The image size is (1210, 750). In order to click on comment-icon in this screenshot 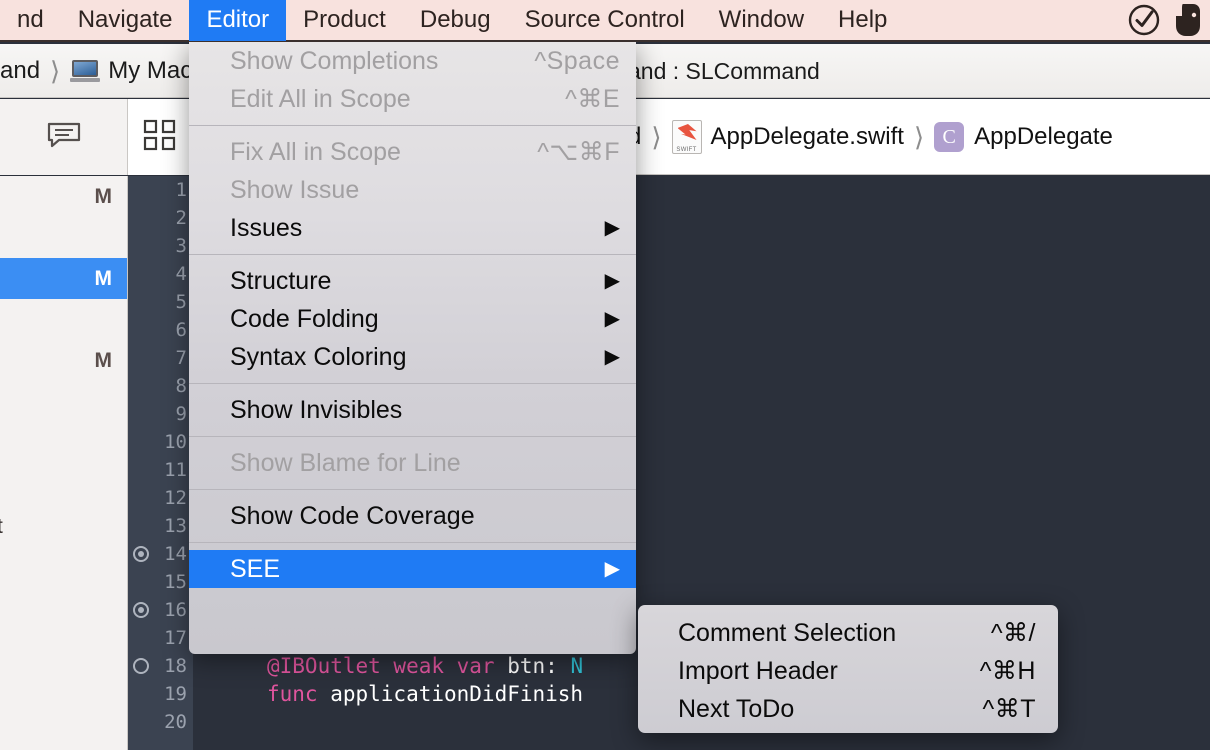, I will do `click(64, 137)`.